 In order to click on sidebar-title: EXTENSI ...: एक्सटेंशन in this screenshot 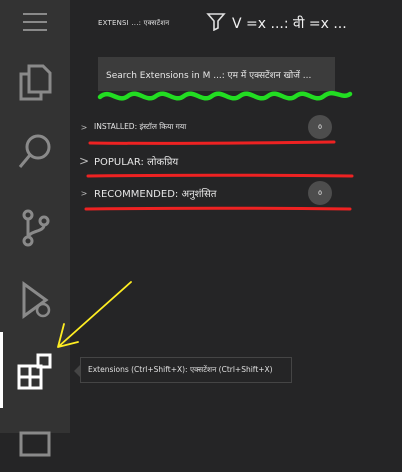, I will do `click(134, 22)`.